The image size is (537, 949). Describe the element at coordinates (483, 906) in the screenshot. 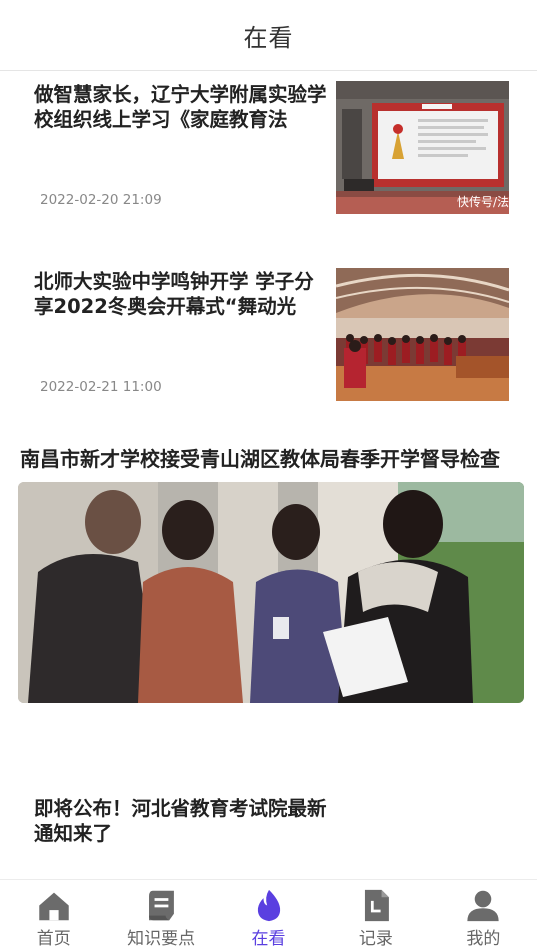

I see `user-icon` at that location.